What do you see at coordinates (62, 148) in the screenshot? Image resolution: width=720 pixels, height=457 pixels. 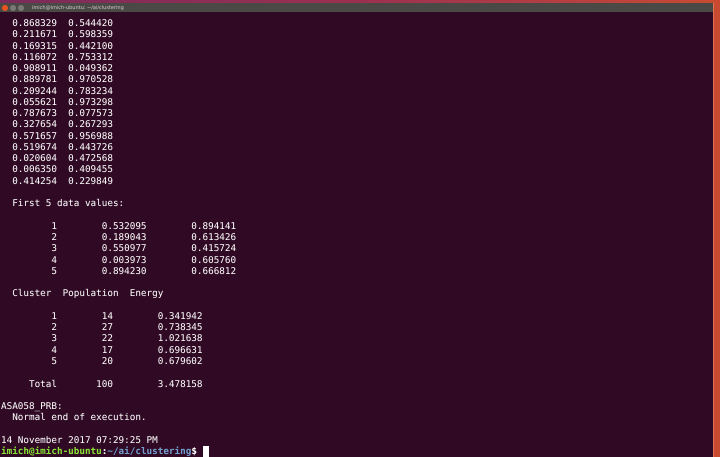 I see `terminal-line: 0.519674 0.443726` at bounding box center [62, 148].